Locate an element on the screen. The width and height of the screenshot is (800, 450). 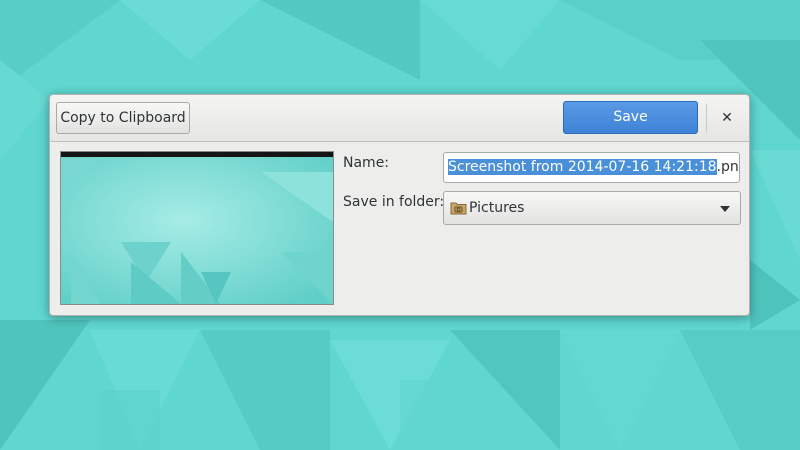
chevron-down-icon is located at coordinates (725, 209).